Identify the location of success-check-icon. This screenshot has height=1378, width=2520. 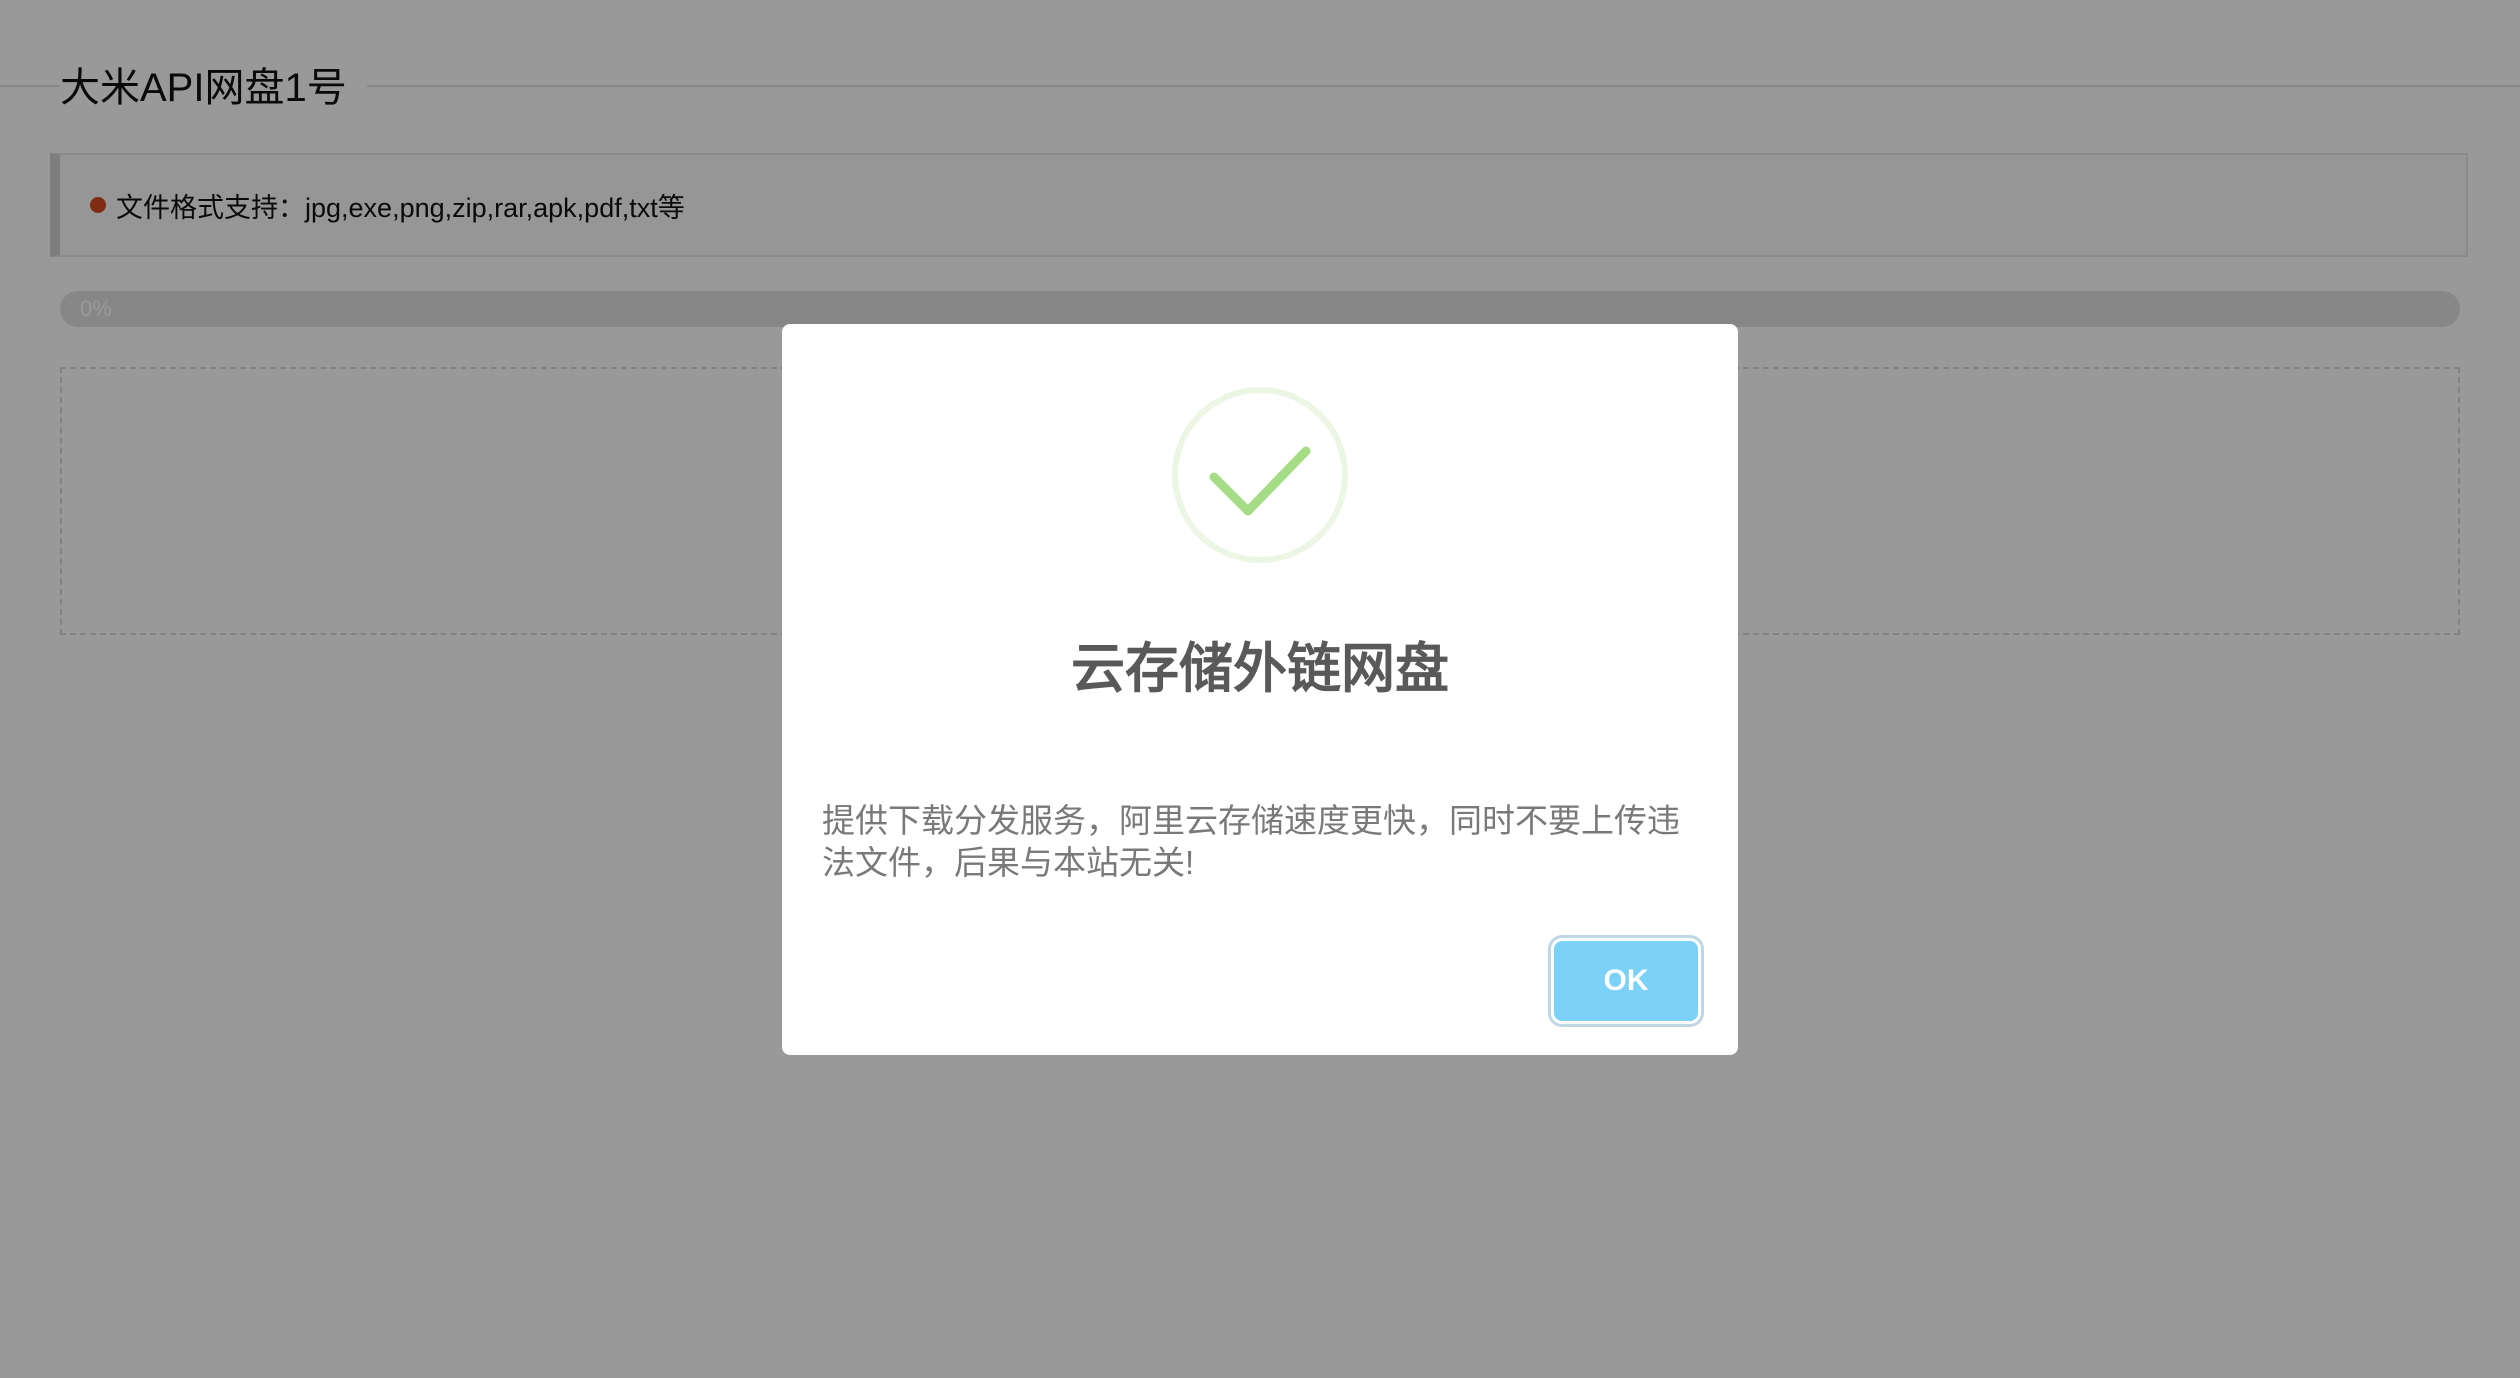
(1260, 475).